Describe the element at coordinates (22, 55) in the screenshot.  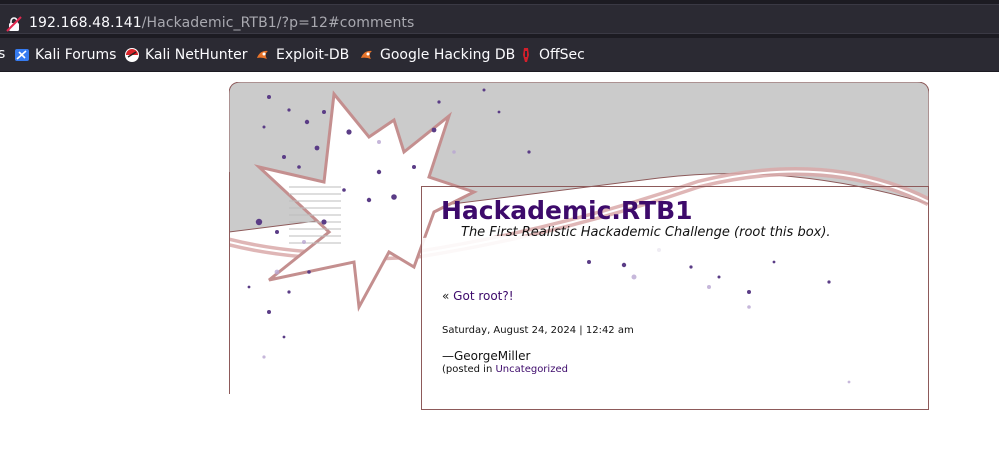
I see `kali-forums-icon` at that location.